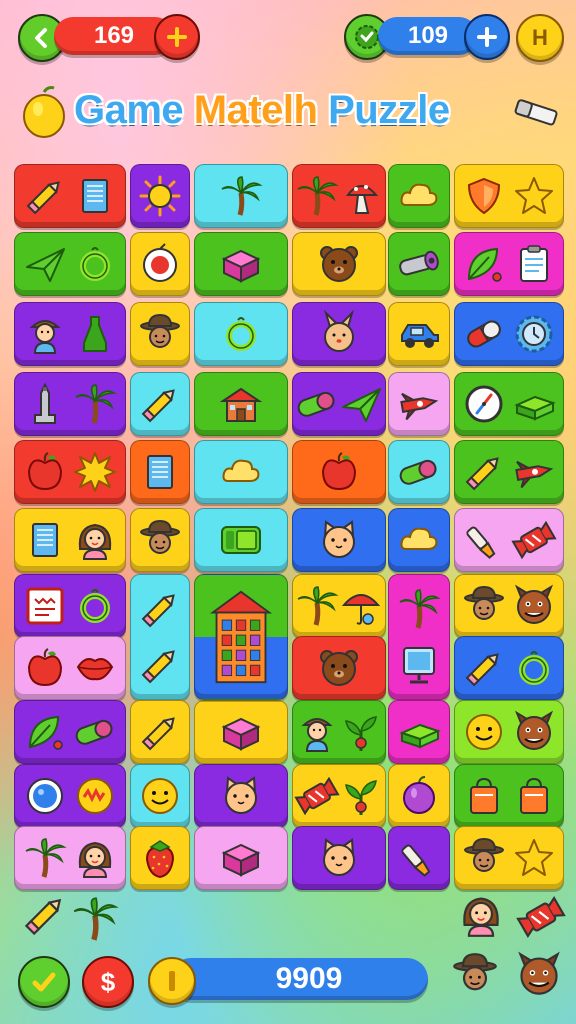 Image resolution: width=576 pixels, height=1024 pixels. I want to click on loose-palm-tree-icon, so click(95, 921).